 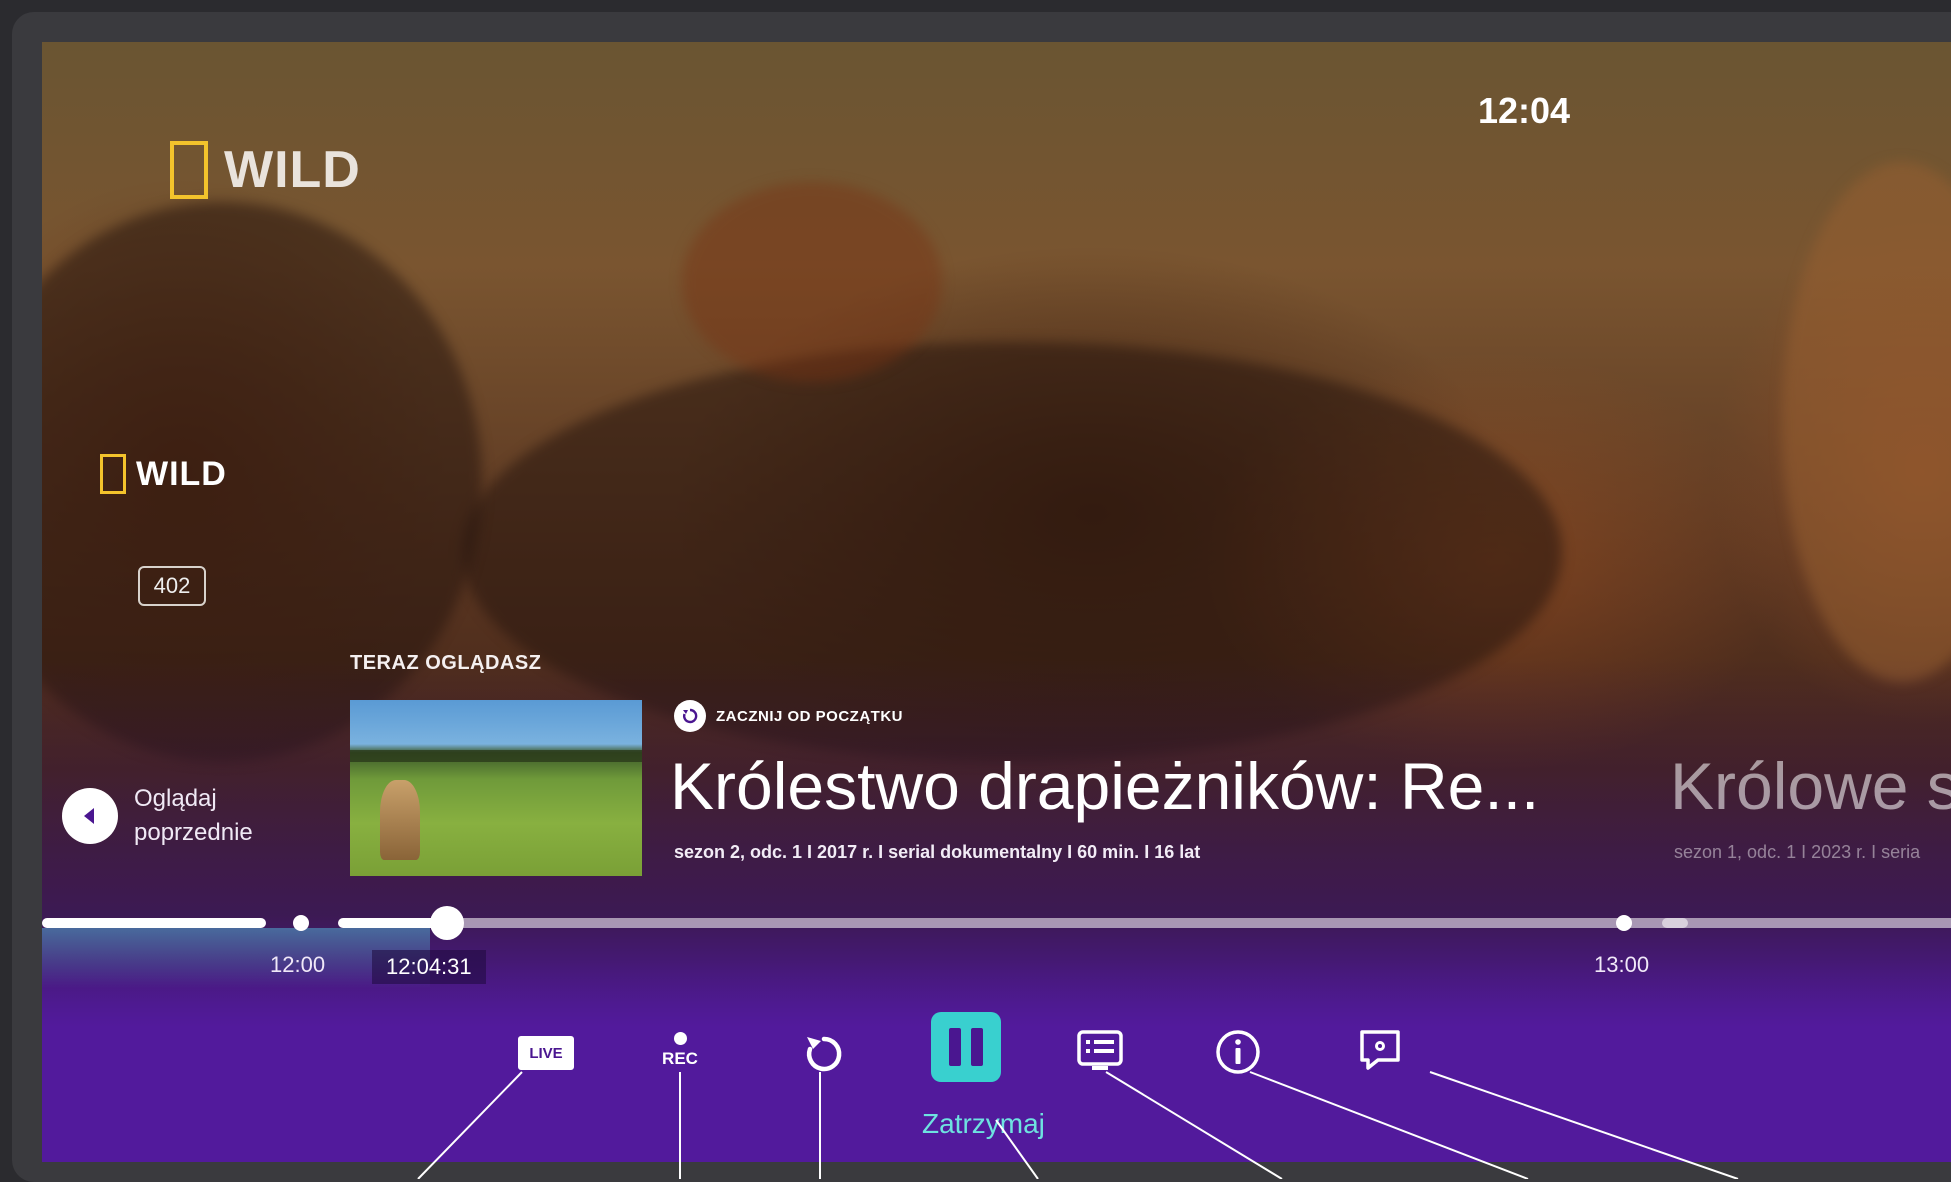 I want to click on start-from-beginning-button: ZACZNIJ OD POCZĄTKU, so click(x=788, y=716).